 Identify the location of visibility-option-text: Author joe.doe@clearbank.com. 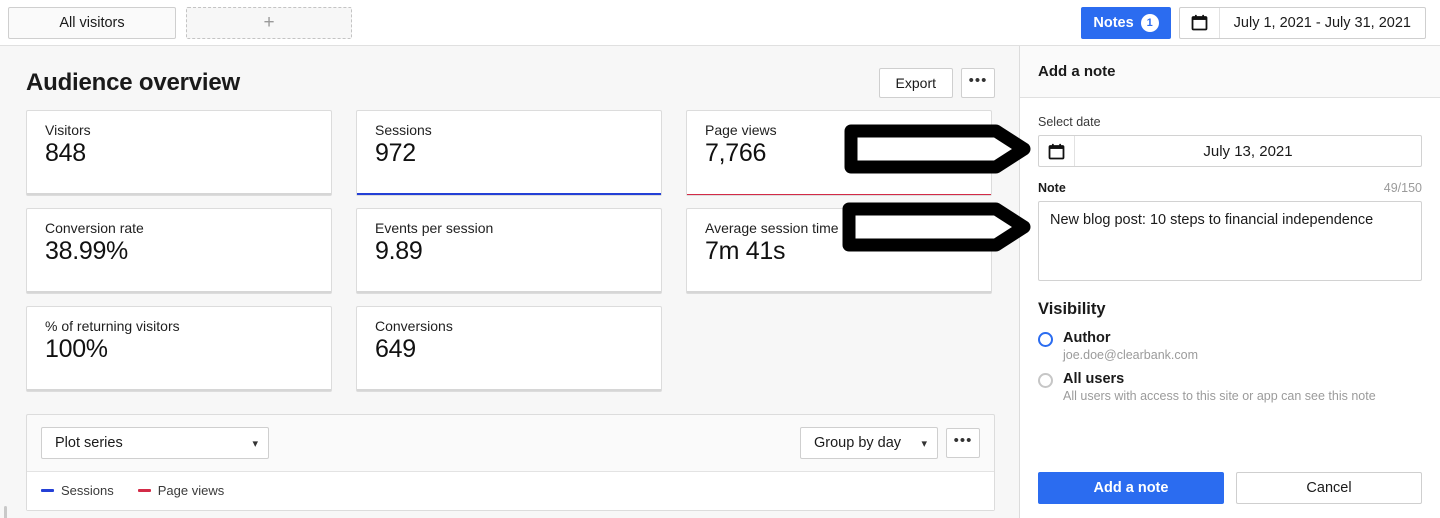
(1130, 346).